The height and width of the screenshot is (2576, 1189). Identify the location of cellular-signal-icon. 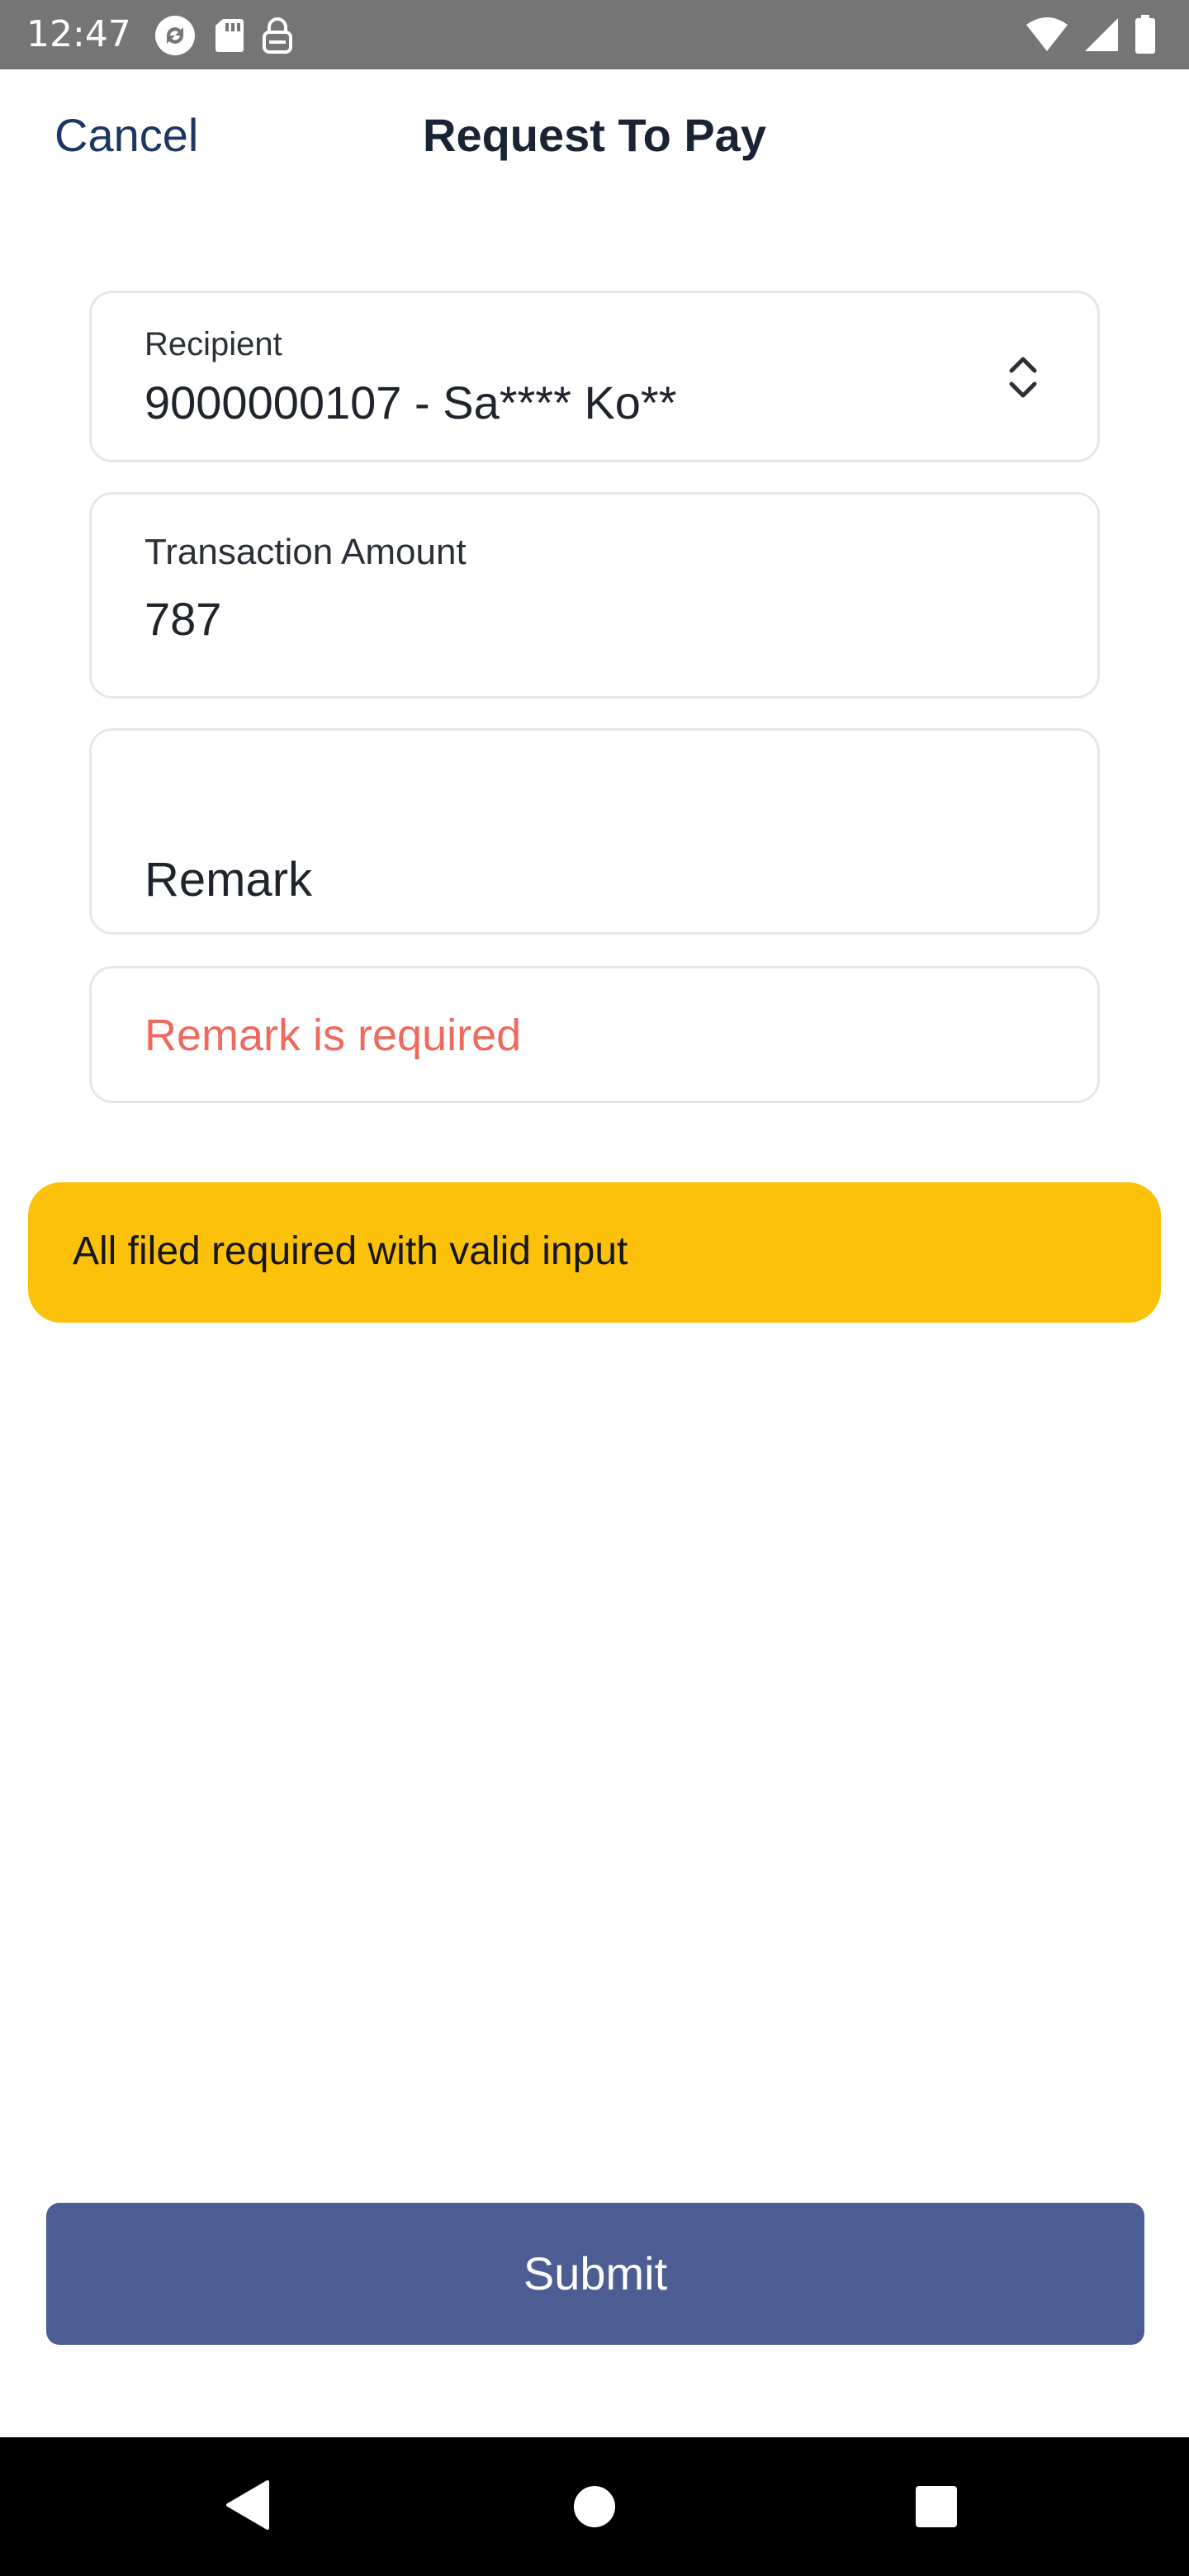
(1101, 35).